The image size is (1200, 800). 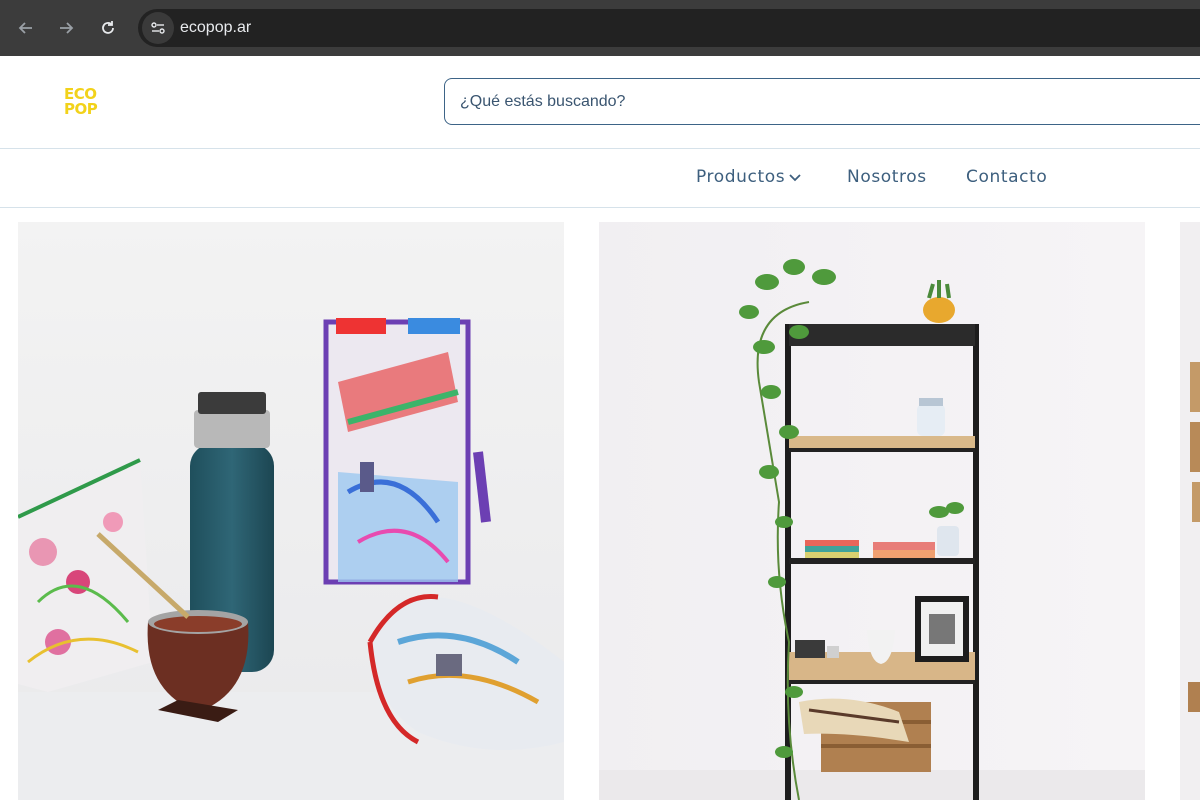 I want to click on reload-button, so click(x=108, y=28).